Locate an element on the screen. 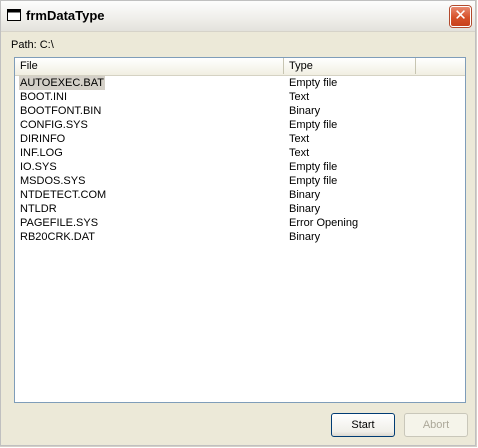 The image size is (478, 448). table-row: AUTOEXEC.BAT Empty file is located at coordinates (240, 83).